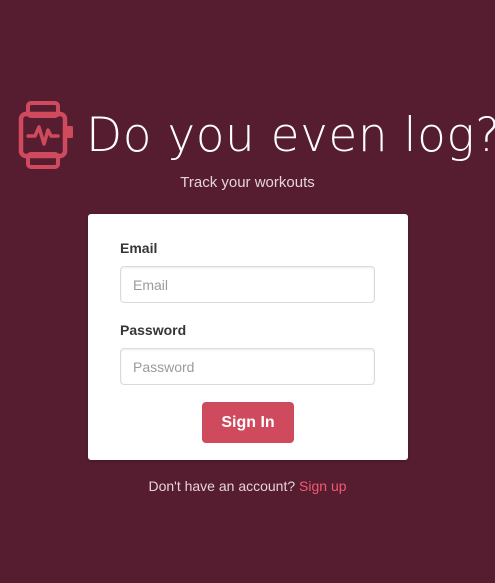 The height and width of the screenshot is (583, 495). I want to click on smartwatch-heartbeat-icon, so click(45, 135).